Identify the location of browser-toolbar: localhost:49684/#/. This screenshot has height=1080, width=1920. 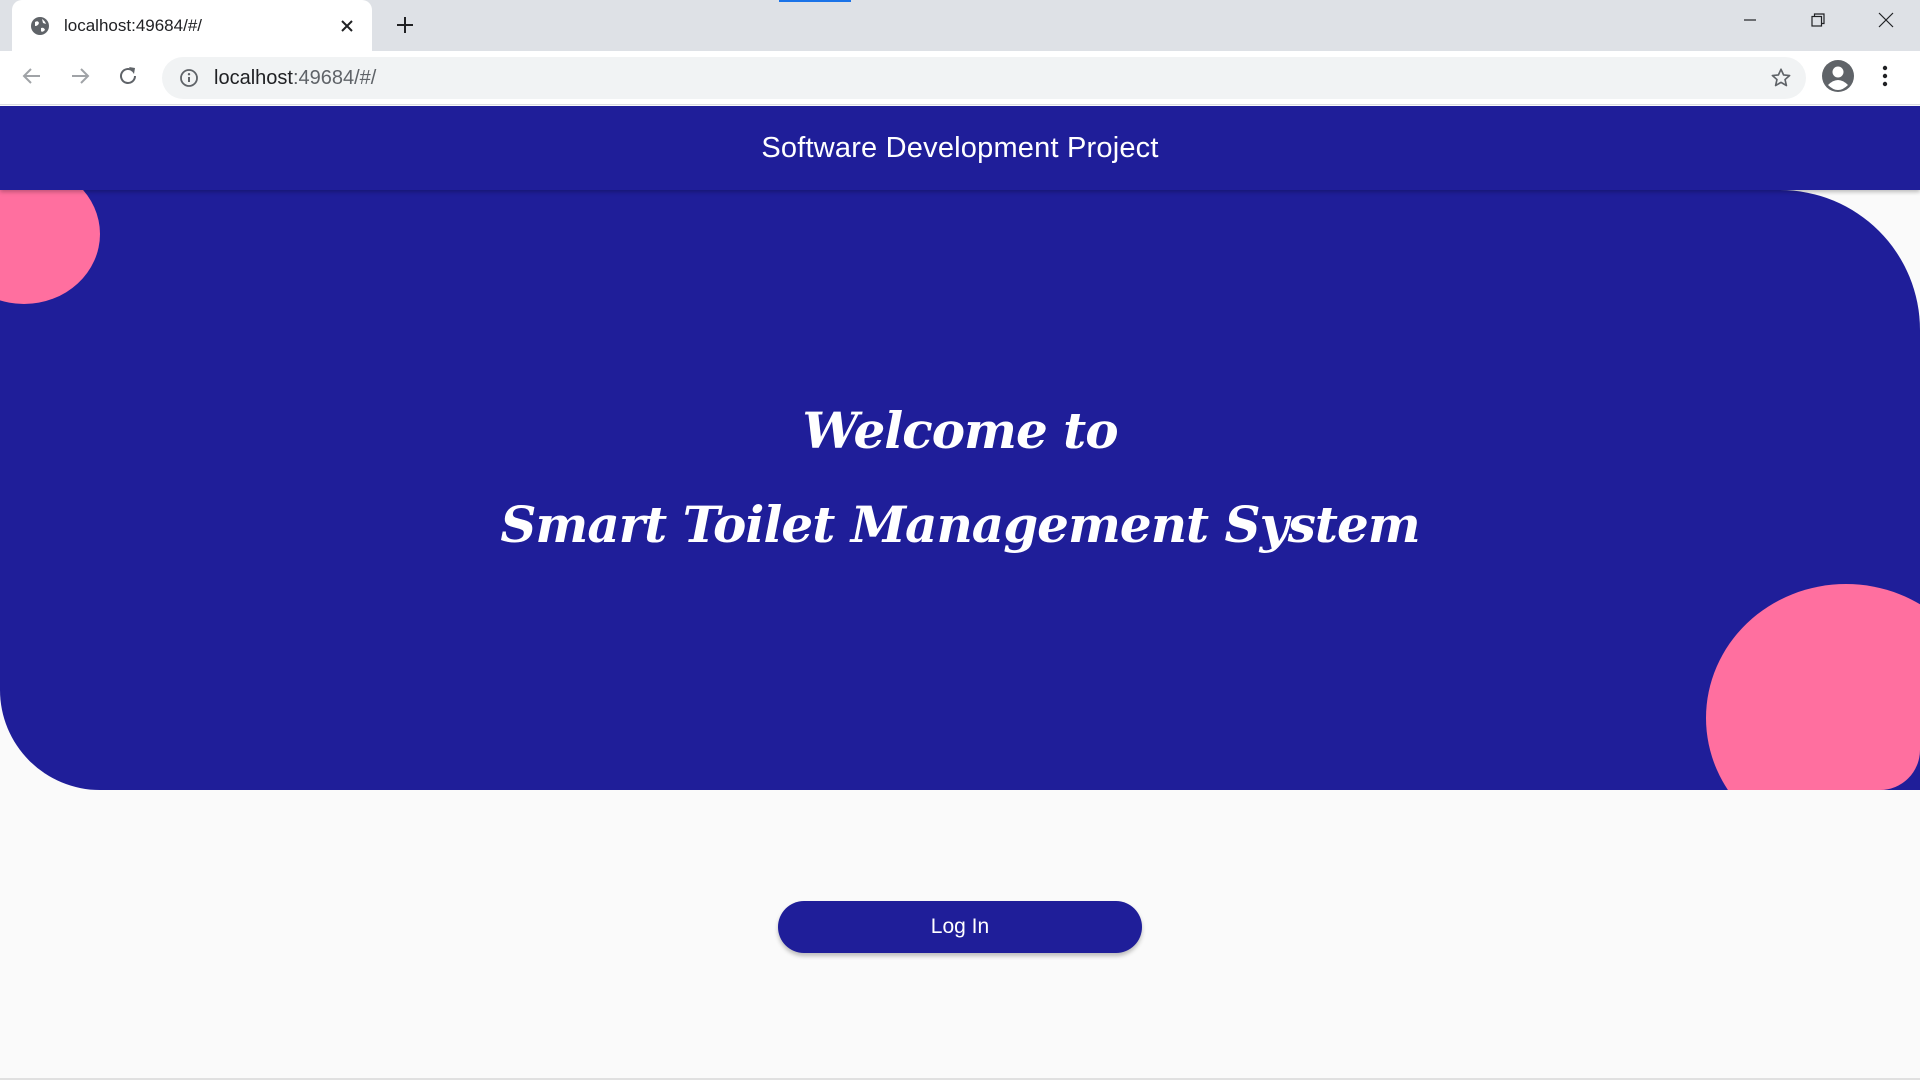
(960, 78).